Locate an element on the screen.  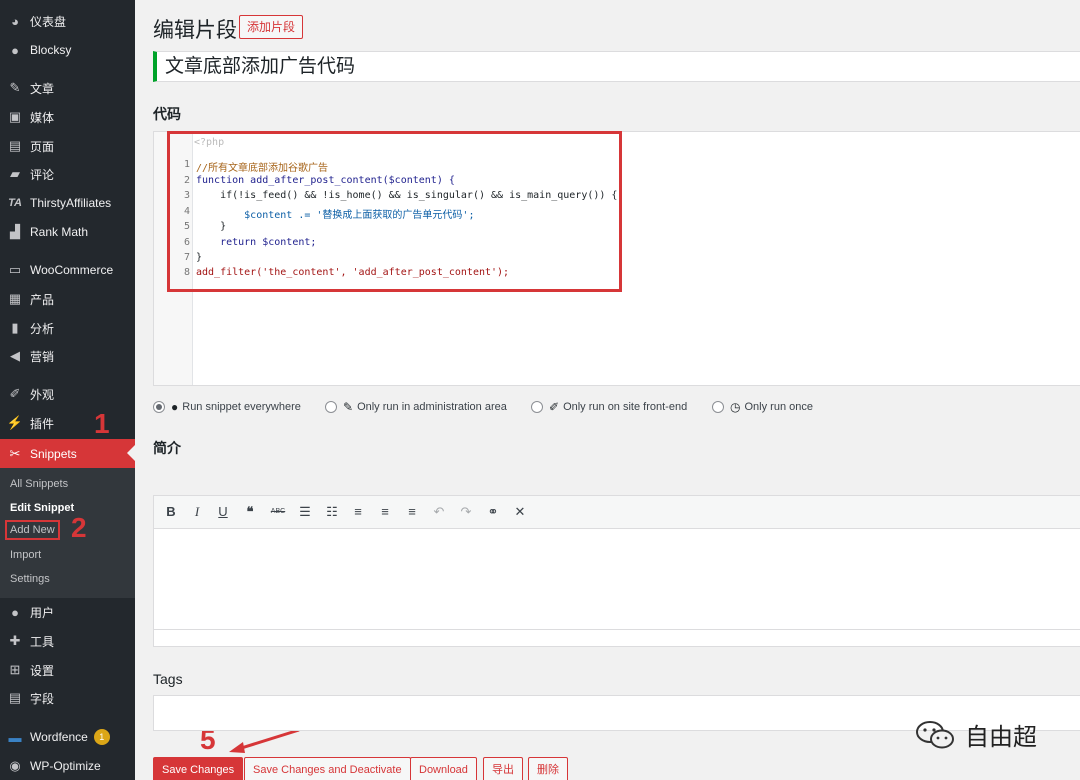
menu-blocksy: ● Blocksy is located at coordinates (67, 50).